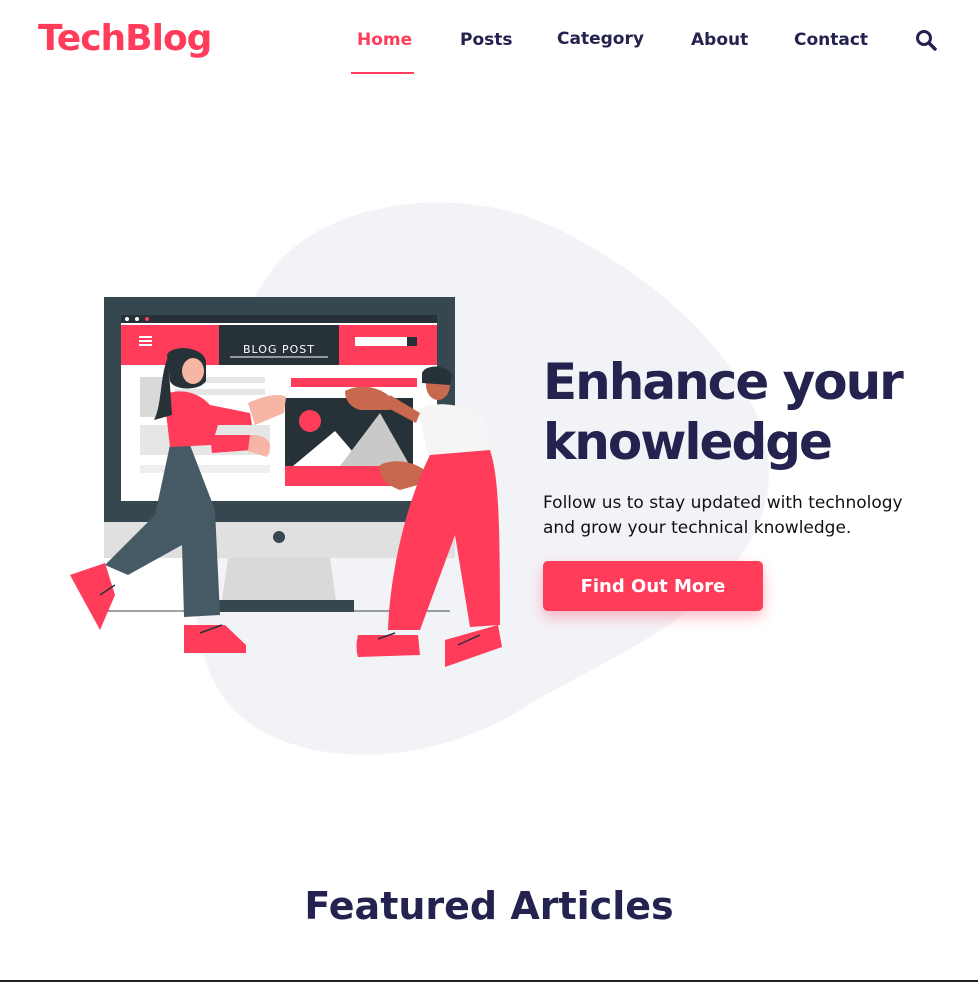 The height and width of the screenshot is (983, 978). Describe the element at coordinates (926, 40) in the screenshot. I see `search-icon` at that location.